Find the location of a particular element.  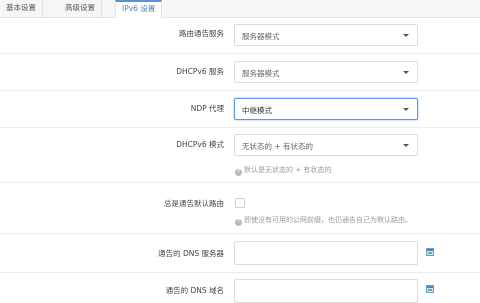

ndp-proxy-select: 中继模式 is located at coordinates (326, 109).